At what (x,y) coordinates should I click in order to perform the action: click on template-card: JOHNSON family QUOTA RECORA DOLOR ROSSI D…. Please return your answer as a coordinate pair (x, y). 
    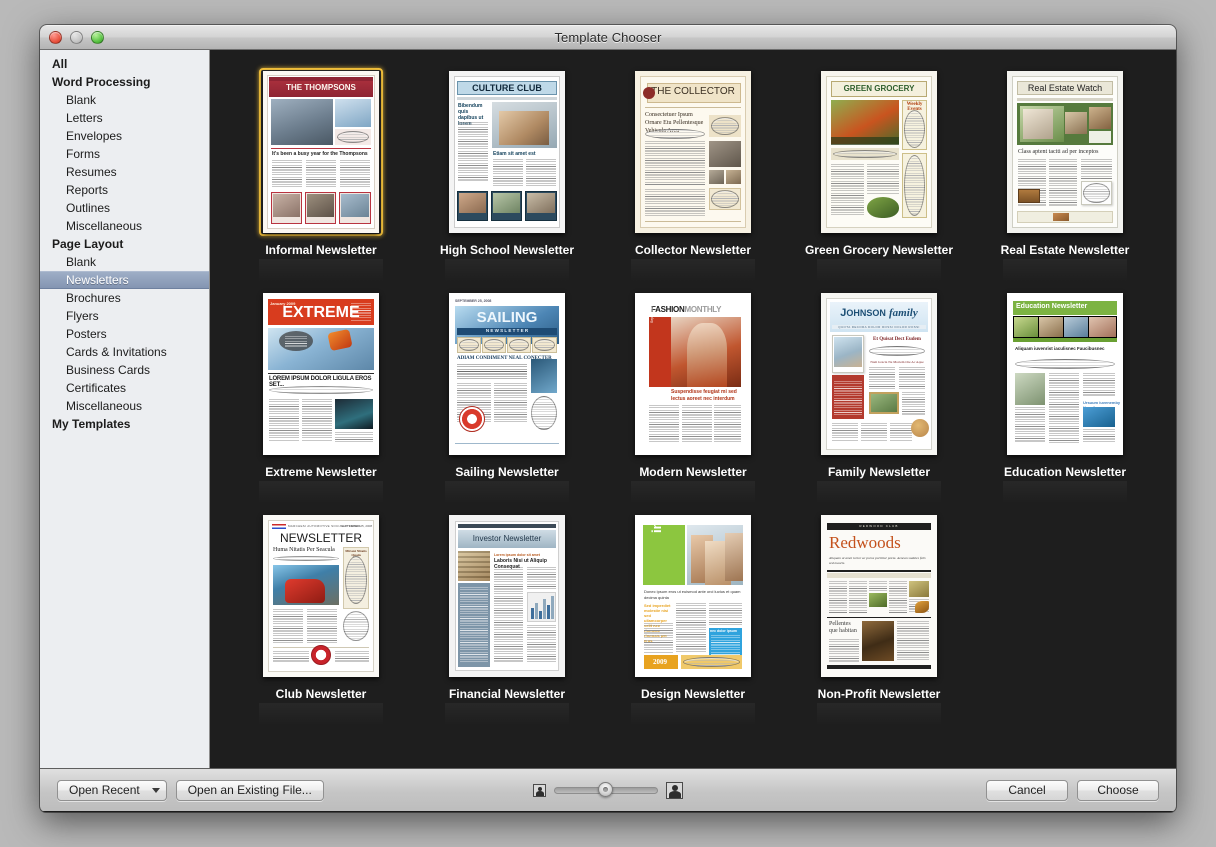
    Looking at the image, I should click on (879, 394).